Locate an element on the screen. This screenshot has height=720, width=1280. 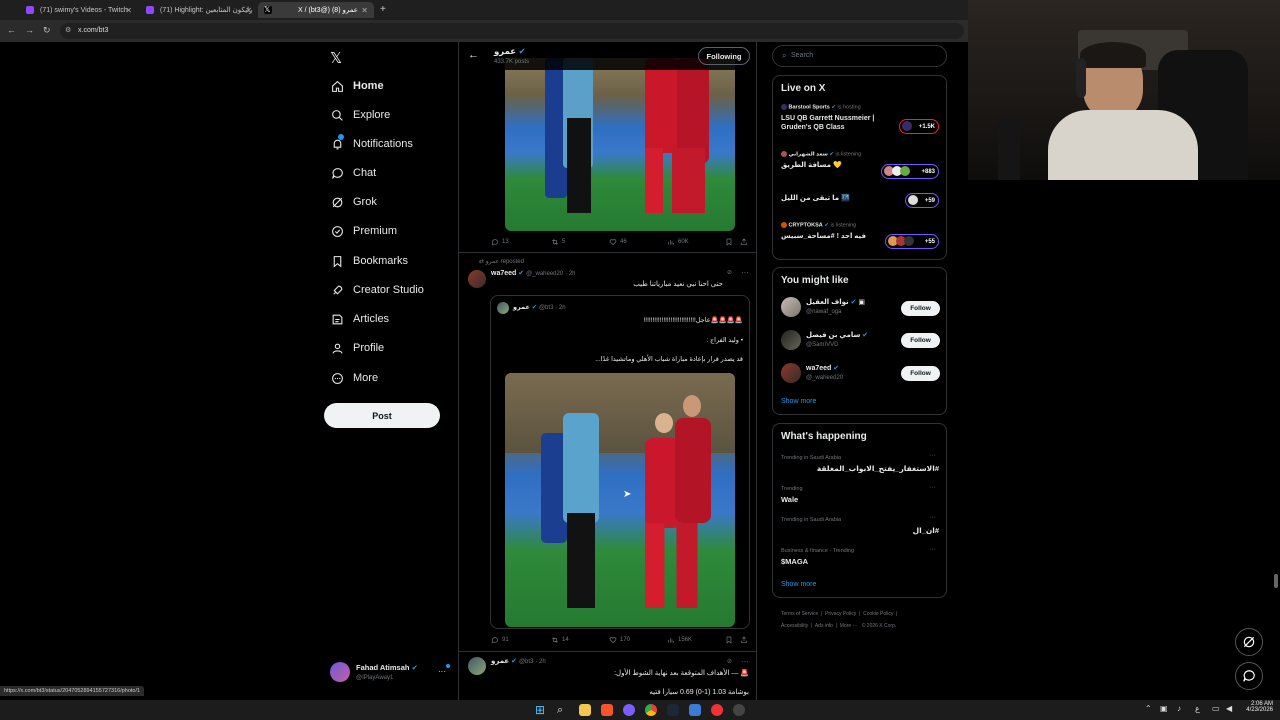
trend-name: #الاستغفار_يفتح_الابواب_المغلقة is located at coordinates (860, 468).